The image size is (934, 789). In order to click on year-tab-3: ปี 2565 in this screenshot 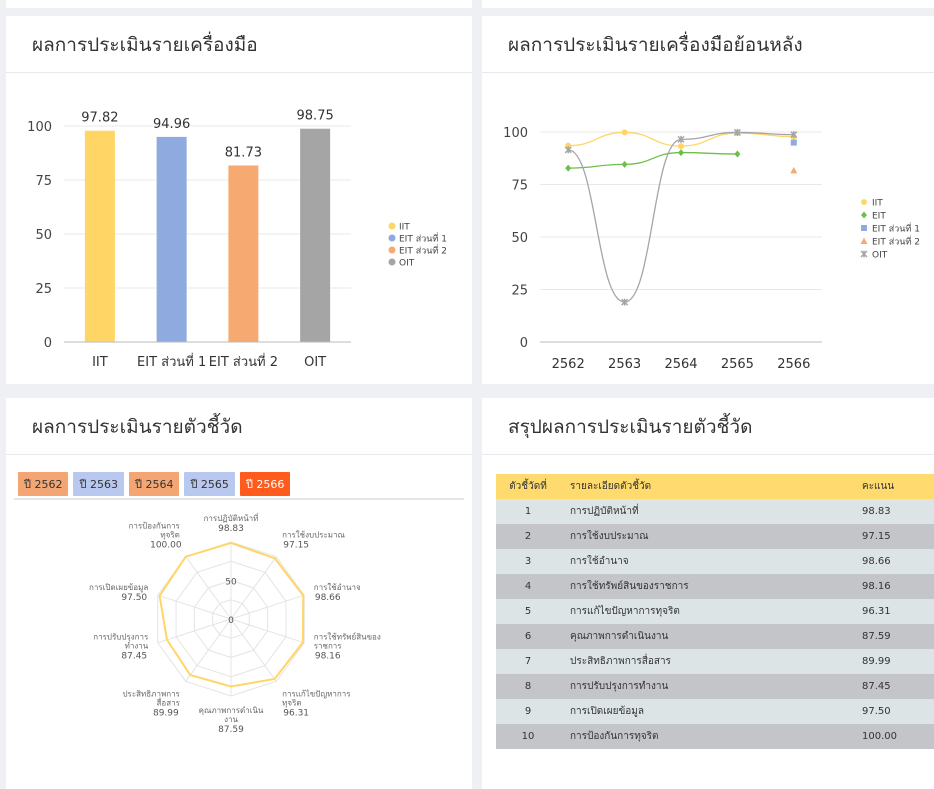, I will do `click(209, 484)`.